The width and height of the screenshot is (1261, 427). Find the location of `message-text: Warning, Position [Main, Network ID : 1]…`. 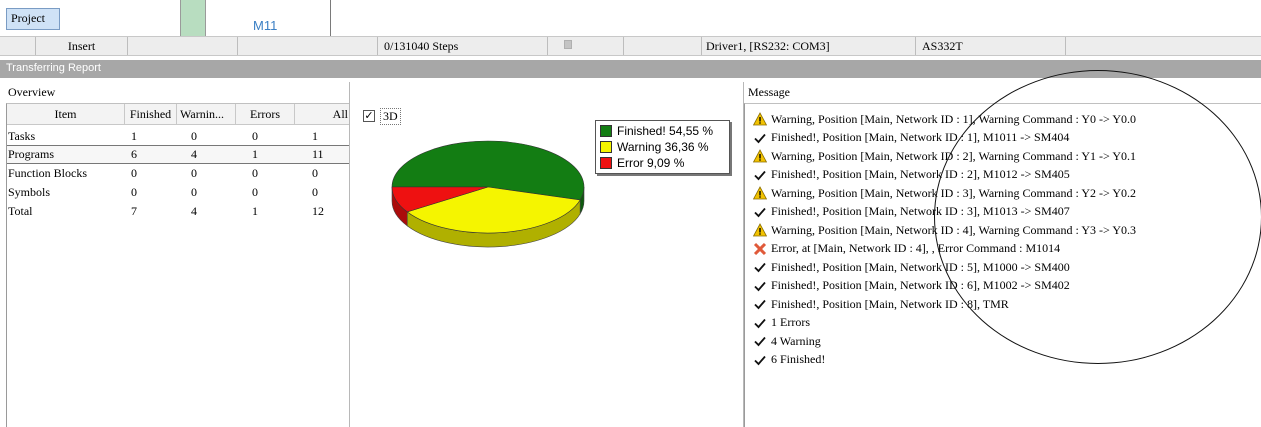

message-text: Warning, Position [Main, Network ID : 1]… is located at coordinates (954, 118).